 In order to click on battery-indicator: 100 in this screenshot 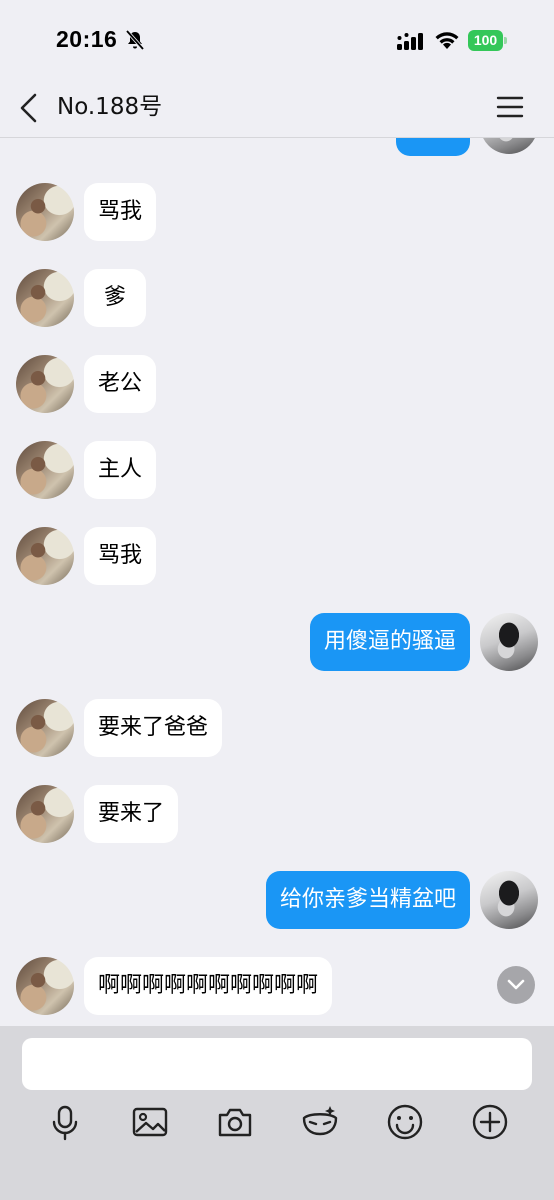, I will do `click(487, 40)`.